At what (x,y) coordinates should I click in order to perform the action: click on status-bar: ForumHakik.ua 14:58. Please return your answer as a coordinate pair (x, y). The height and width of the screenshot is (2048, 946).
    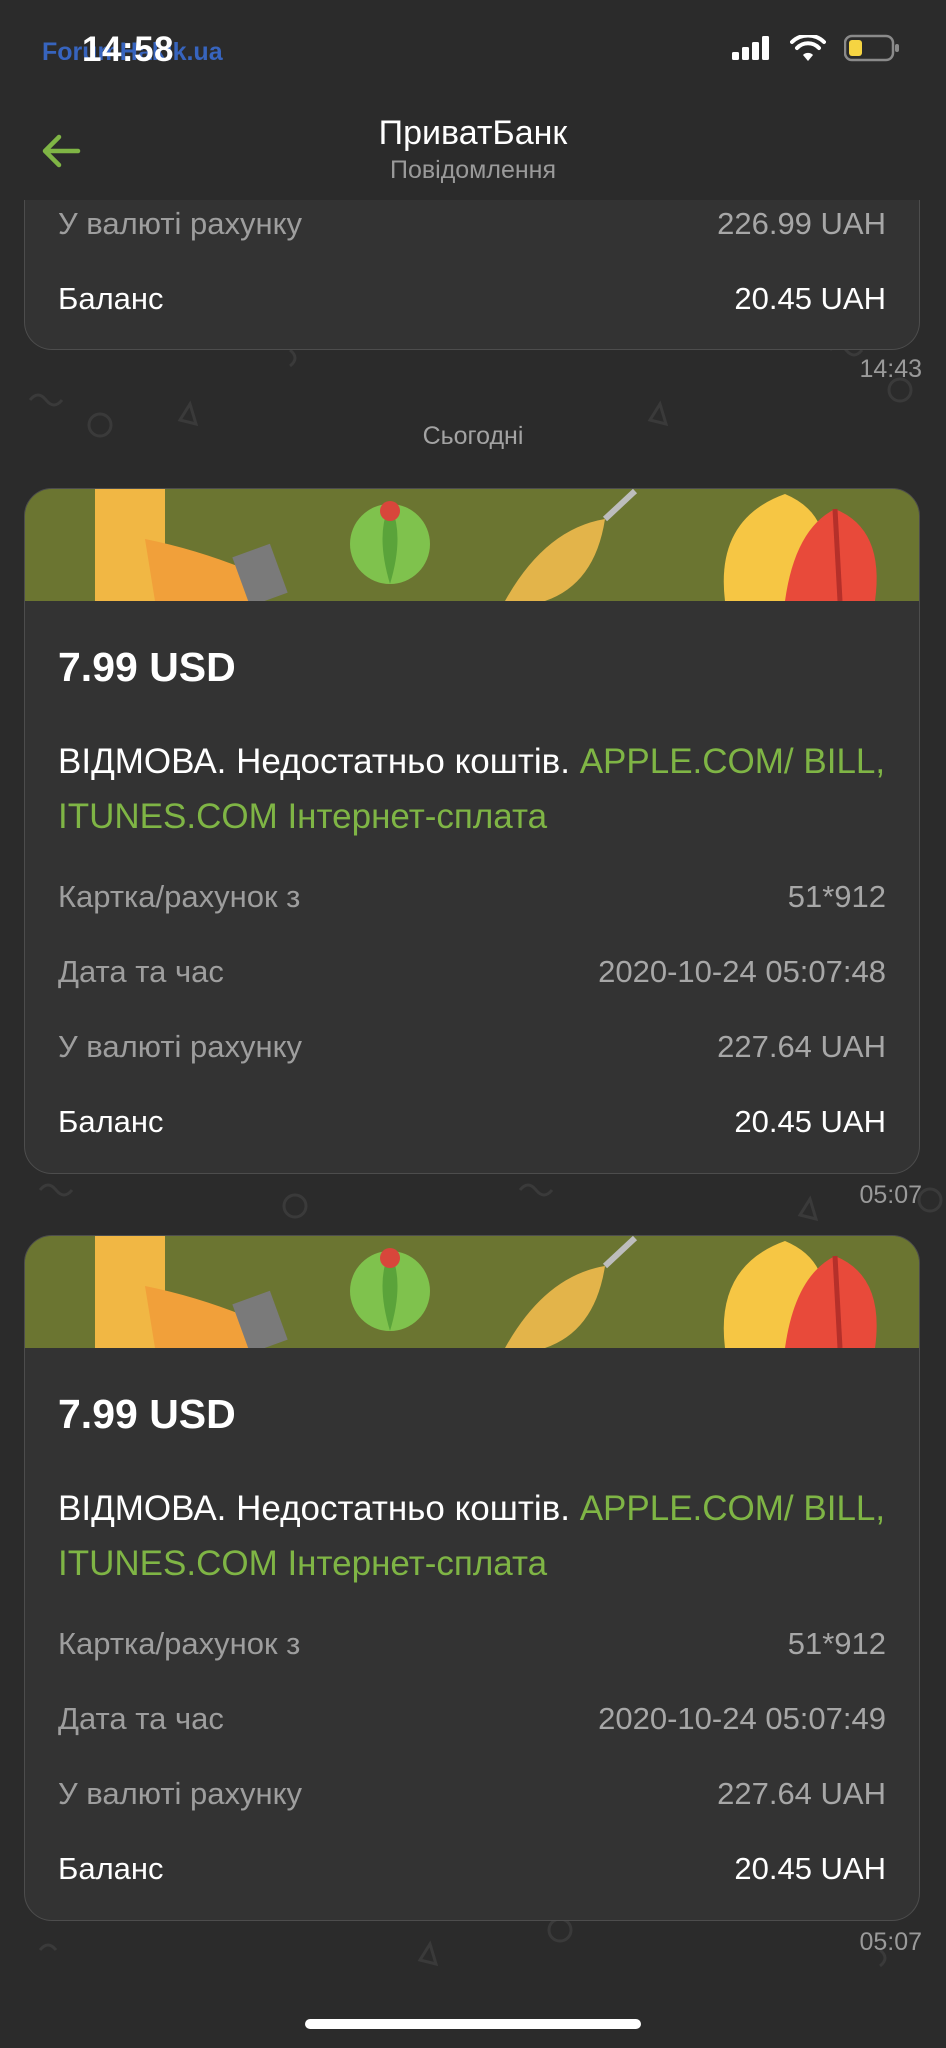
    Looking at the image, I should click on (473, 50).